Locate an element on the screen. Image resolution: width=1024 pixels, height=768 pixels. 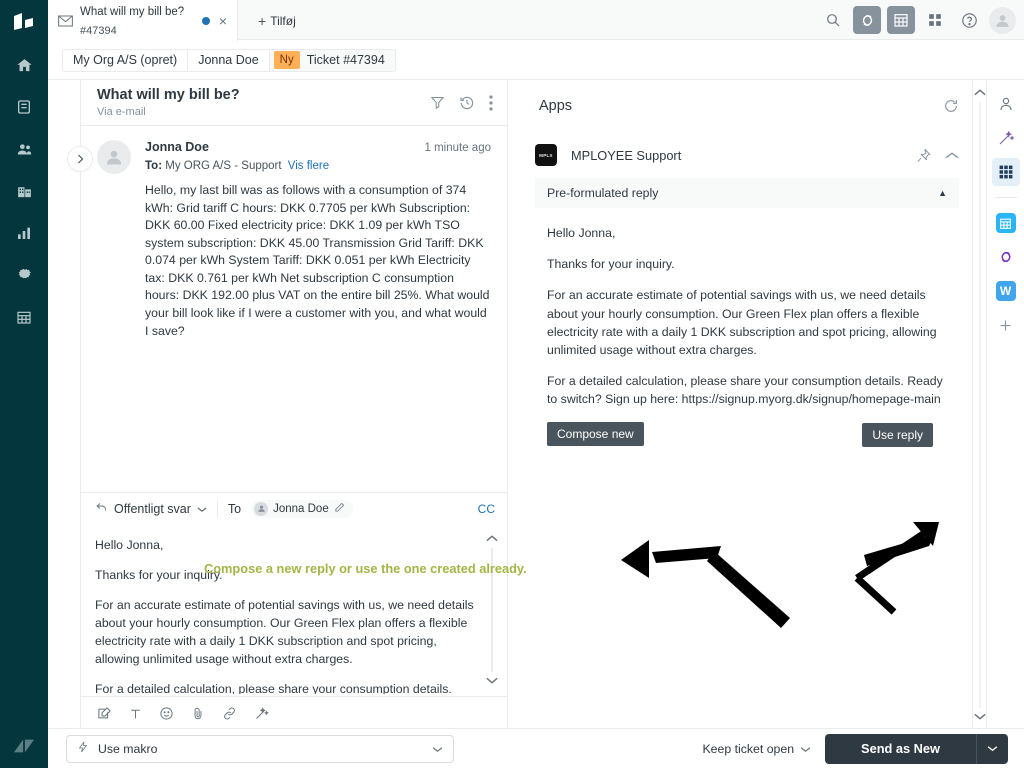
filter-icon is located at coordinates (437, 102).